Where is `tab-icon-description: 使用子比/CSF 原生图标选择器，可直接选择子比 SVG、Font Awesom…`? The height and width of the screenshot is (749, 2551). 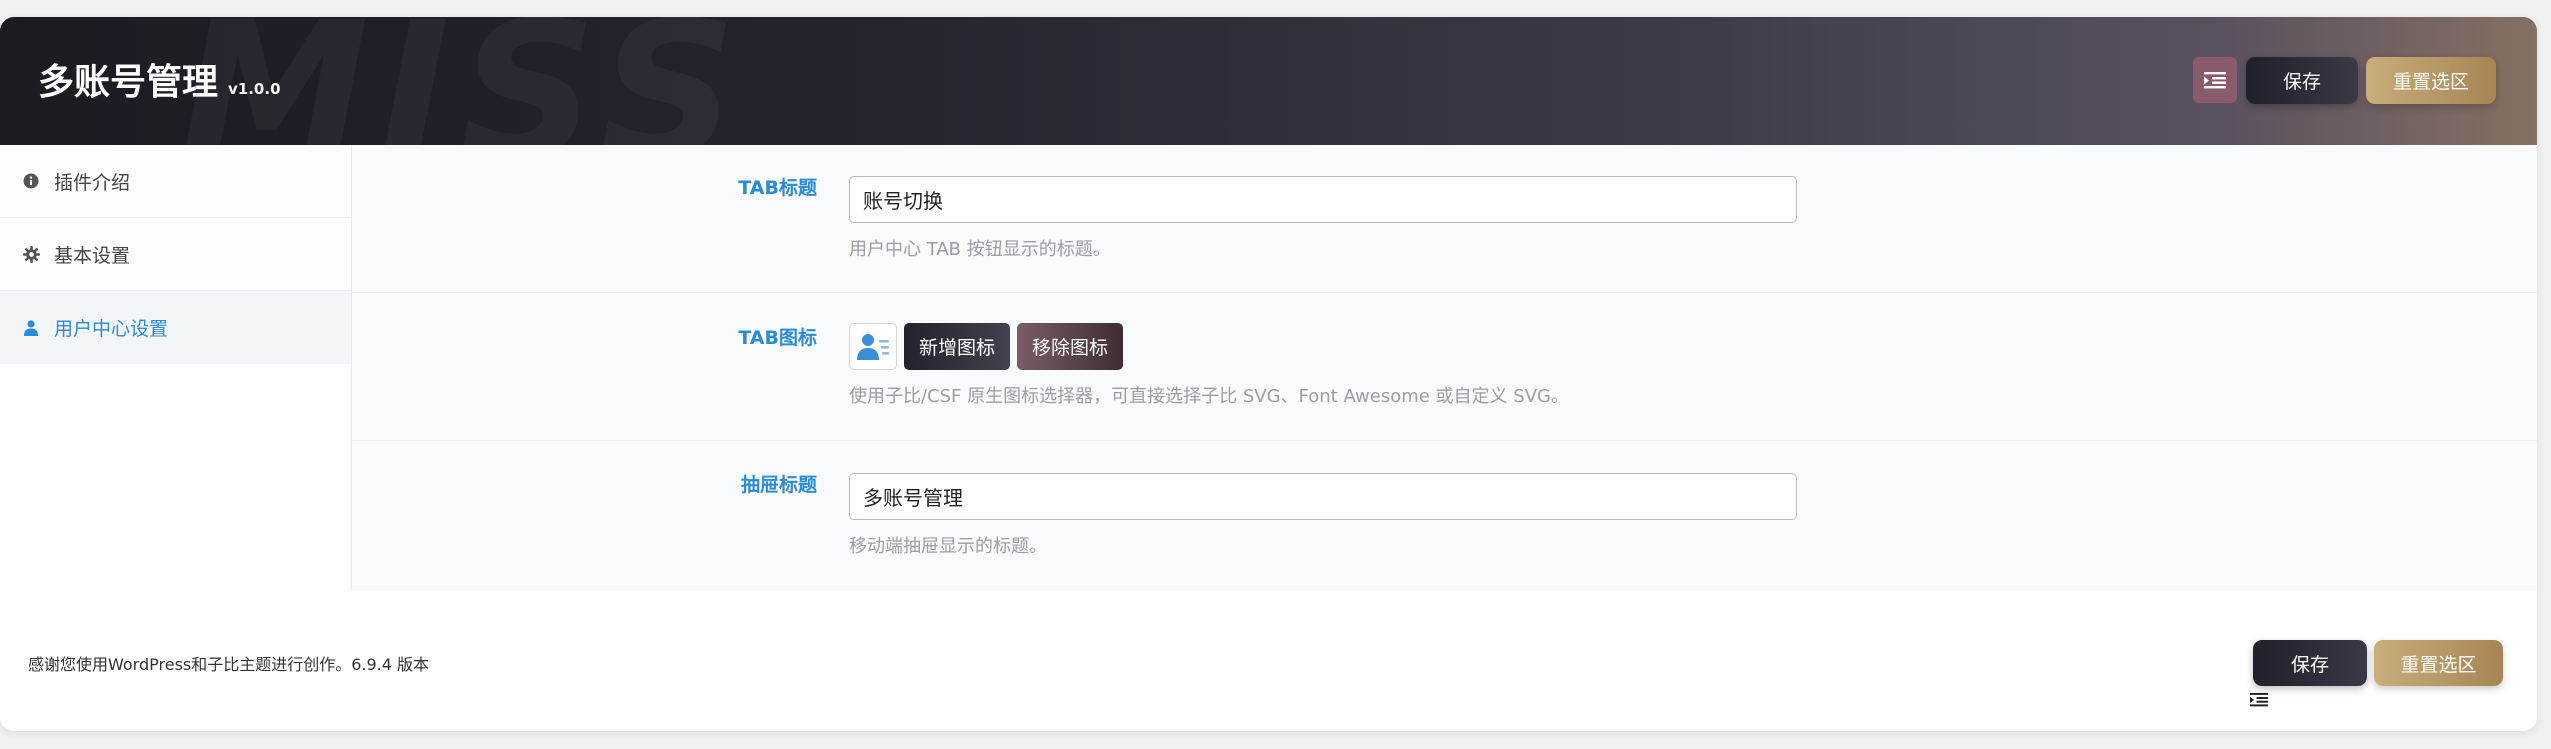 tab-icon-description: 使用子比/CSF 原生图标选择器，可直接选择子比 SVG、Font Awesom… is located at coordinates (1209, 396).